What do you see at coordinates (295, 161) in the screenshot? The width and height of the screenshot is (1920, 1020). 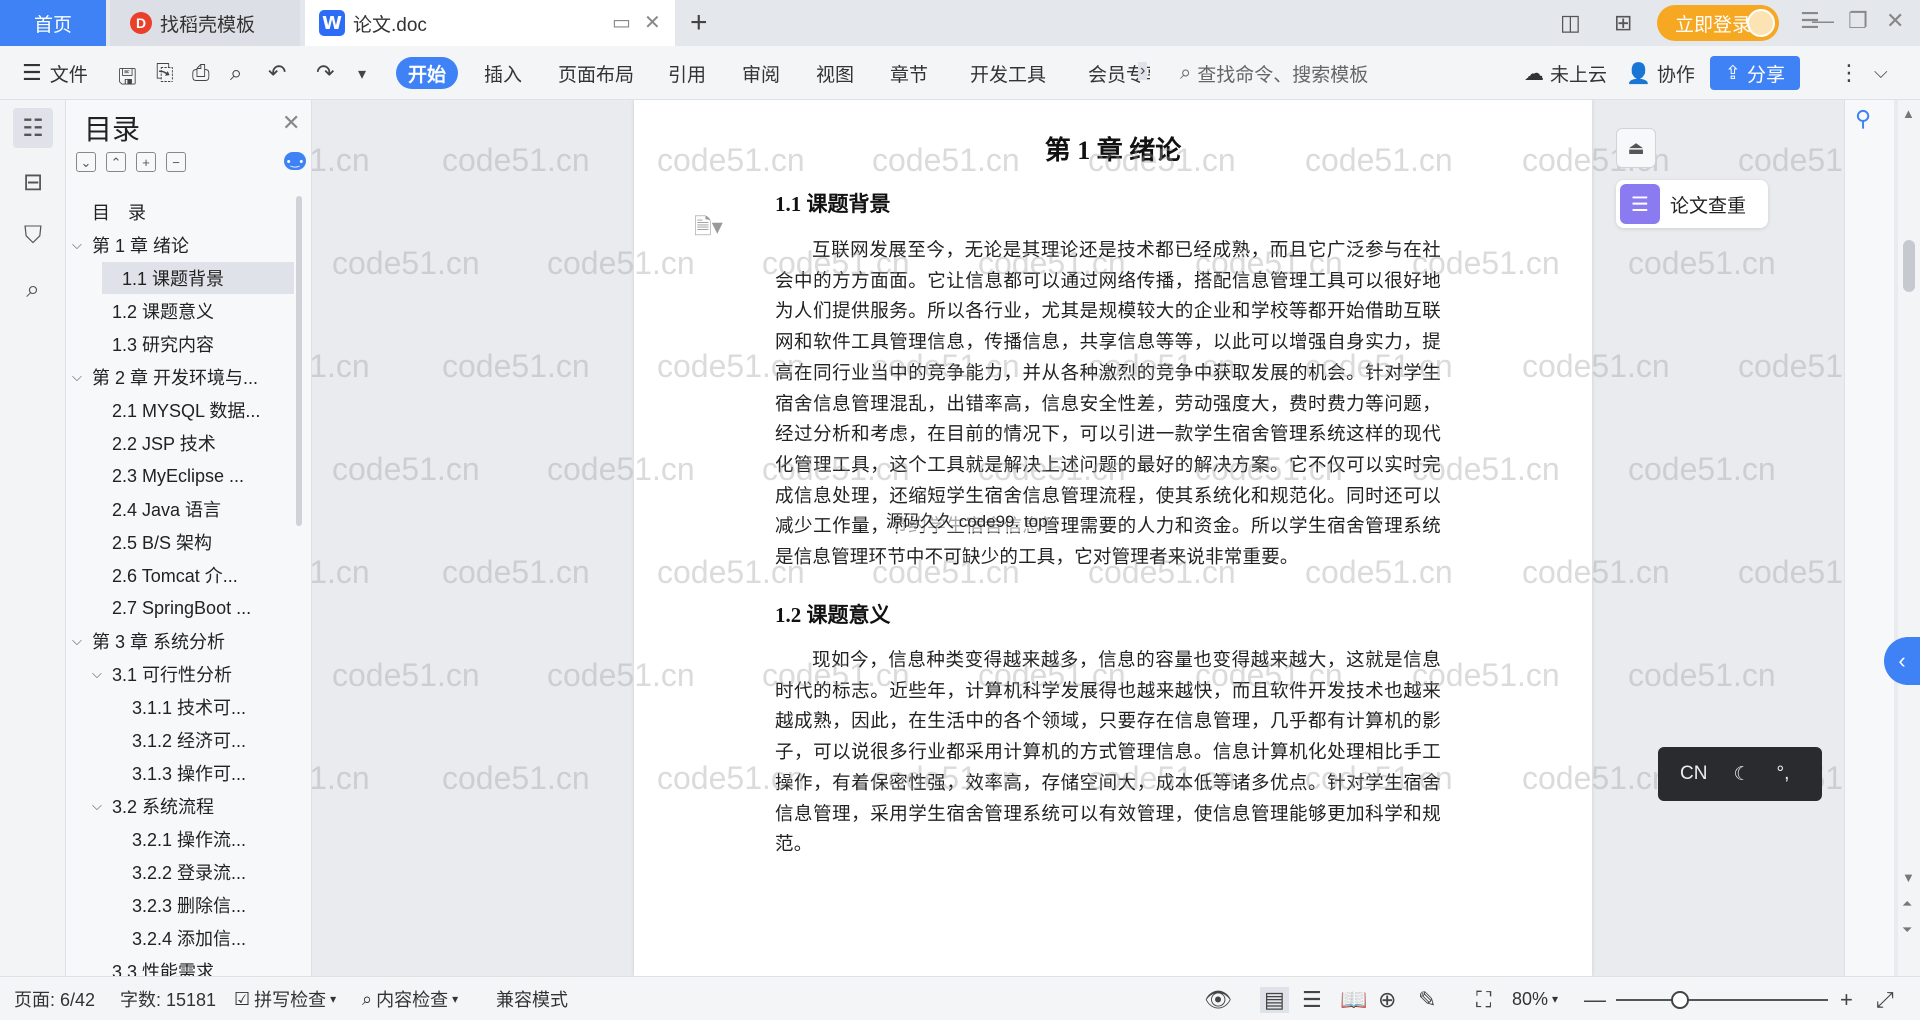 I see `ai-toc-icon: •‿•` at bounding box center [295, 161].